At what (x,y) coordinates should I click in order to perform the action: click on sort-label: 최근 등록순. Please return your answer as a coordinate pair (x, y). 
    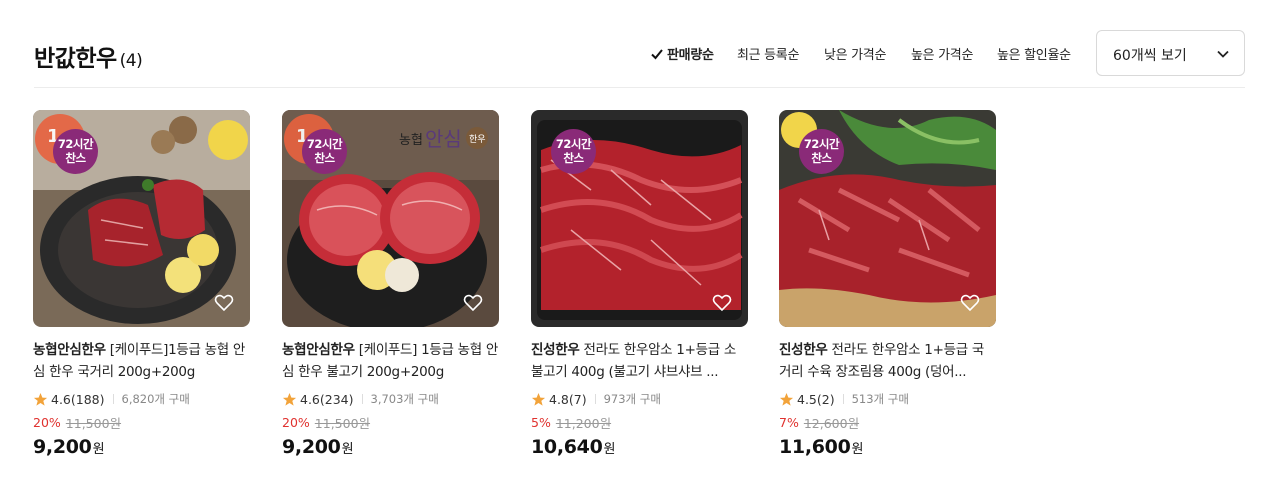
    Looking at the image, I should click on (768, 55).